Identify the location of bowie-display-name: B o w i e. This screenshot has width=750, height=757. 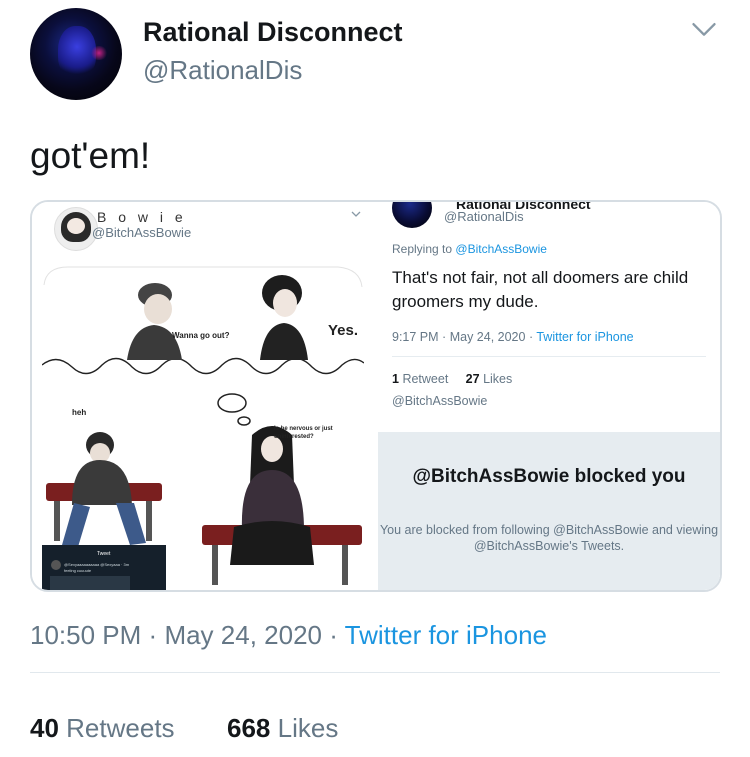
(142, 217).